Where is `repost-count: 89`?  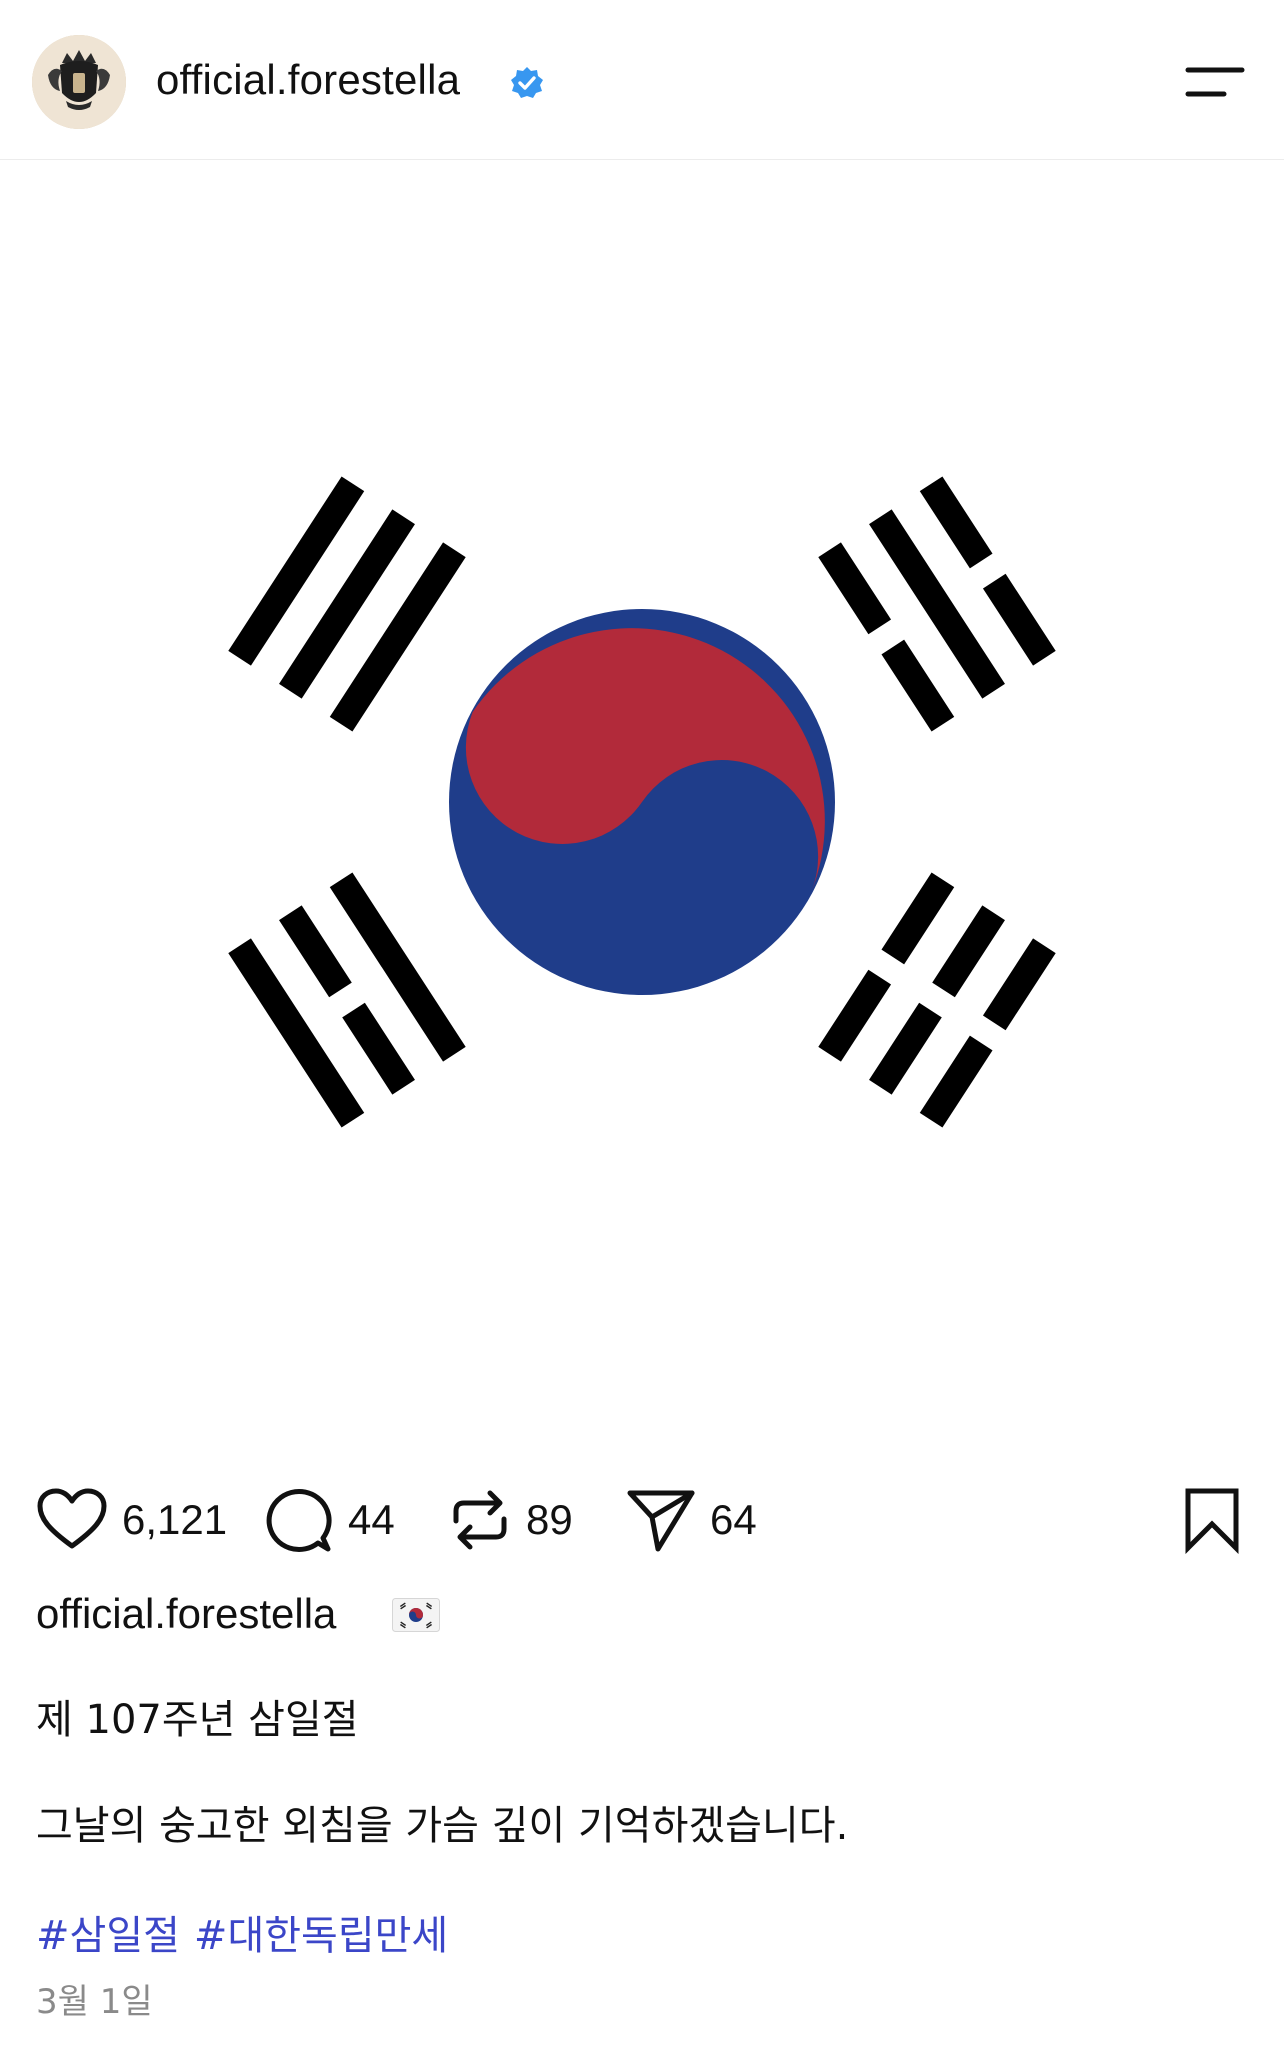 repost-count: 89 is located at coordinates (549, 1519).